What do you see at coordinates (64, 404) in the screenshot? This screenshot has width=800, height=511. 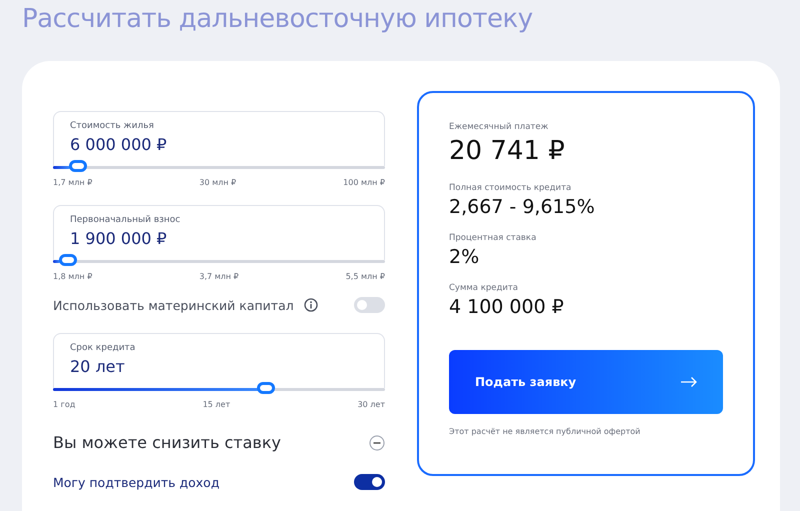 I see `tick-label: 1 год` at bounding box center [64, 404].